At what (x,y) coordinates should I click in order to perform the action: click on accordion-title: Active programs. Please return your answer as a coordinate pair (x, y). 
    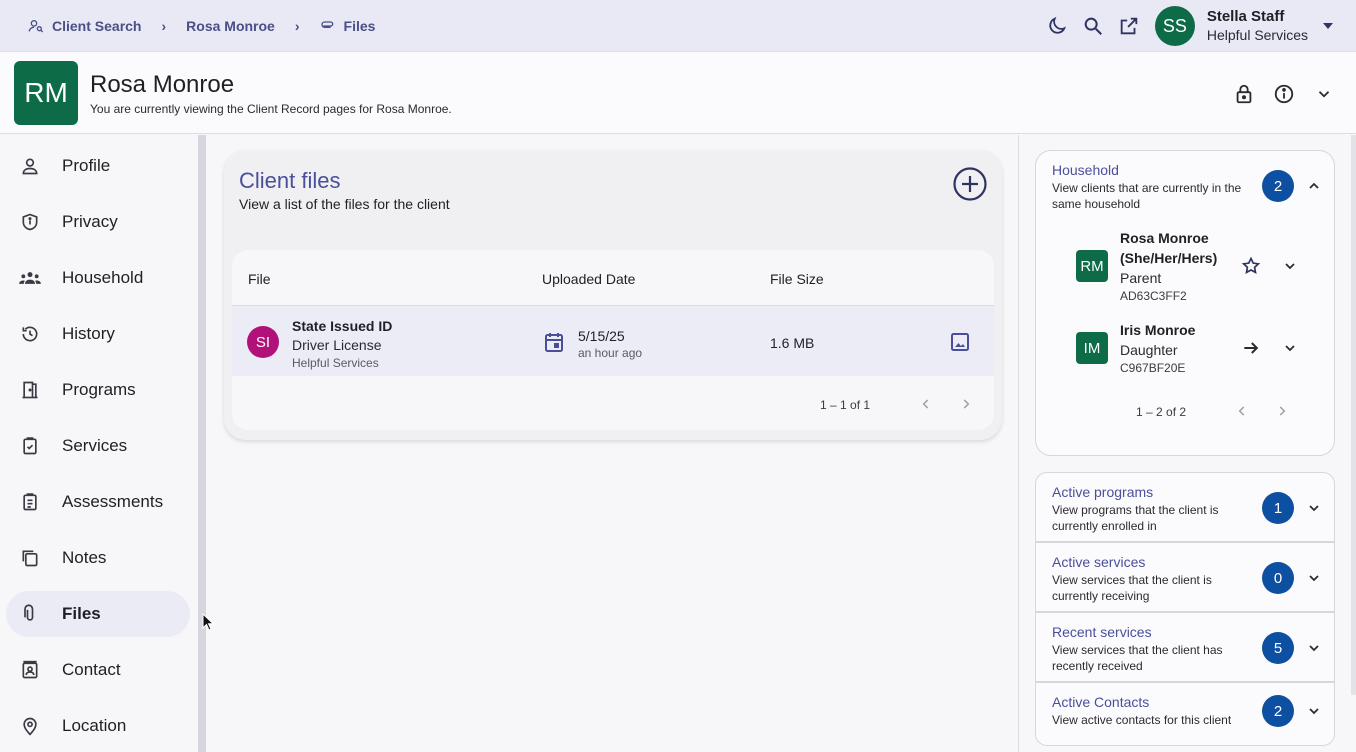
    Looking at the image, I should click on (1103, 492).